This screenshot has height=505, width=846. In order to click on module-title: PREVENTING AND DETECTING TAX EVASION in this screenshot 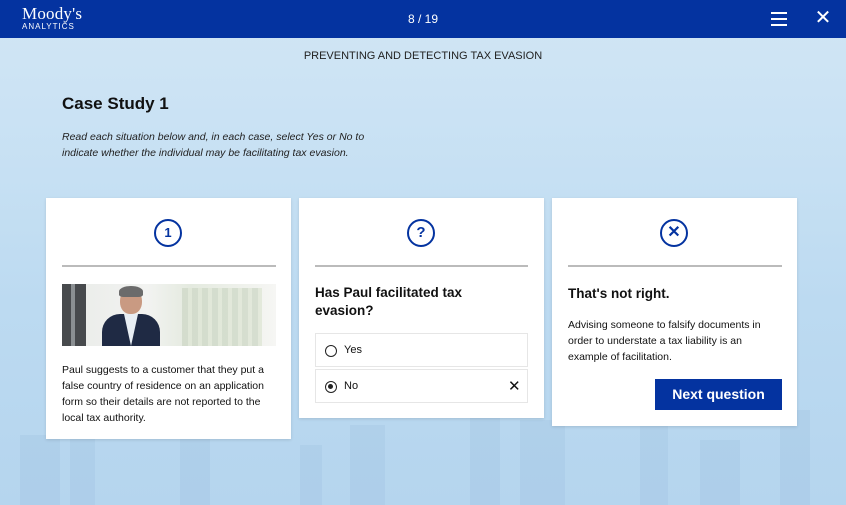, I will do `click(423, 56)`.